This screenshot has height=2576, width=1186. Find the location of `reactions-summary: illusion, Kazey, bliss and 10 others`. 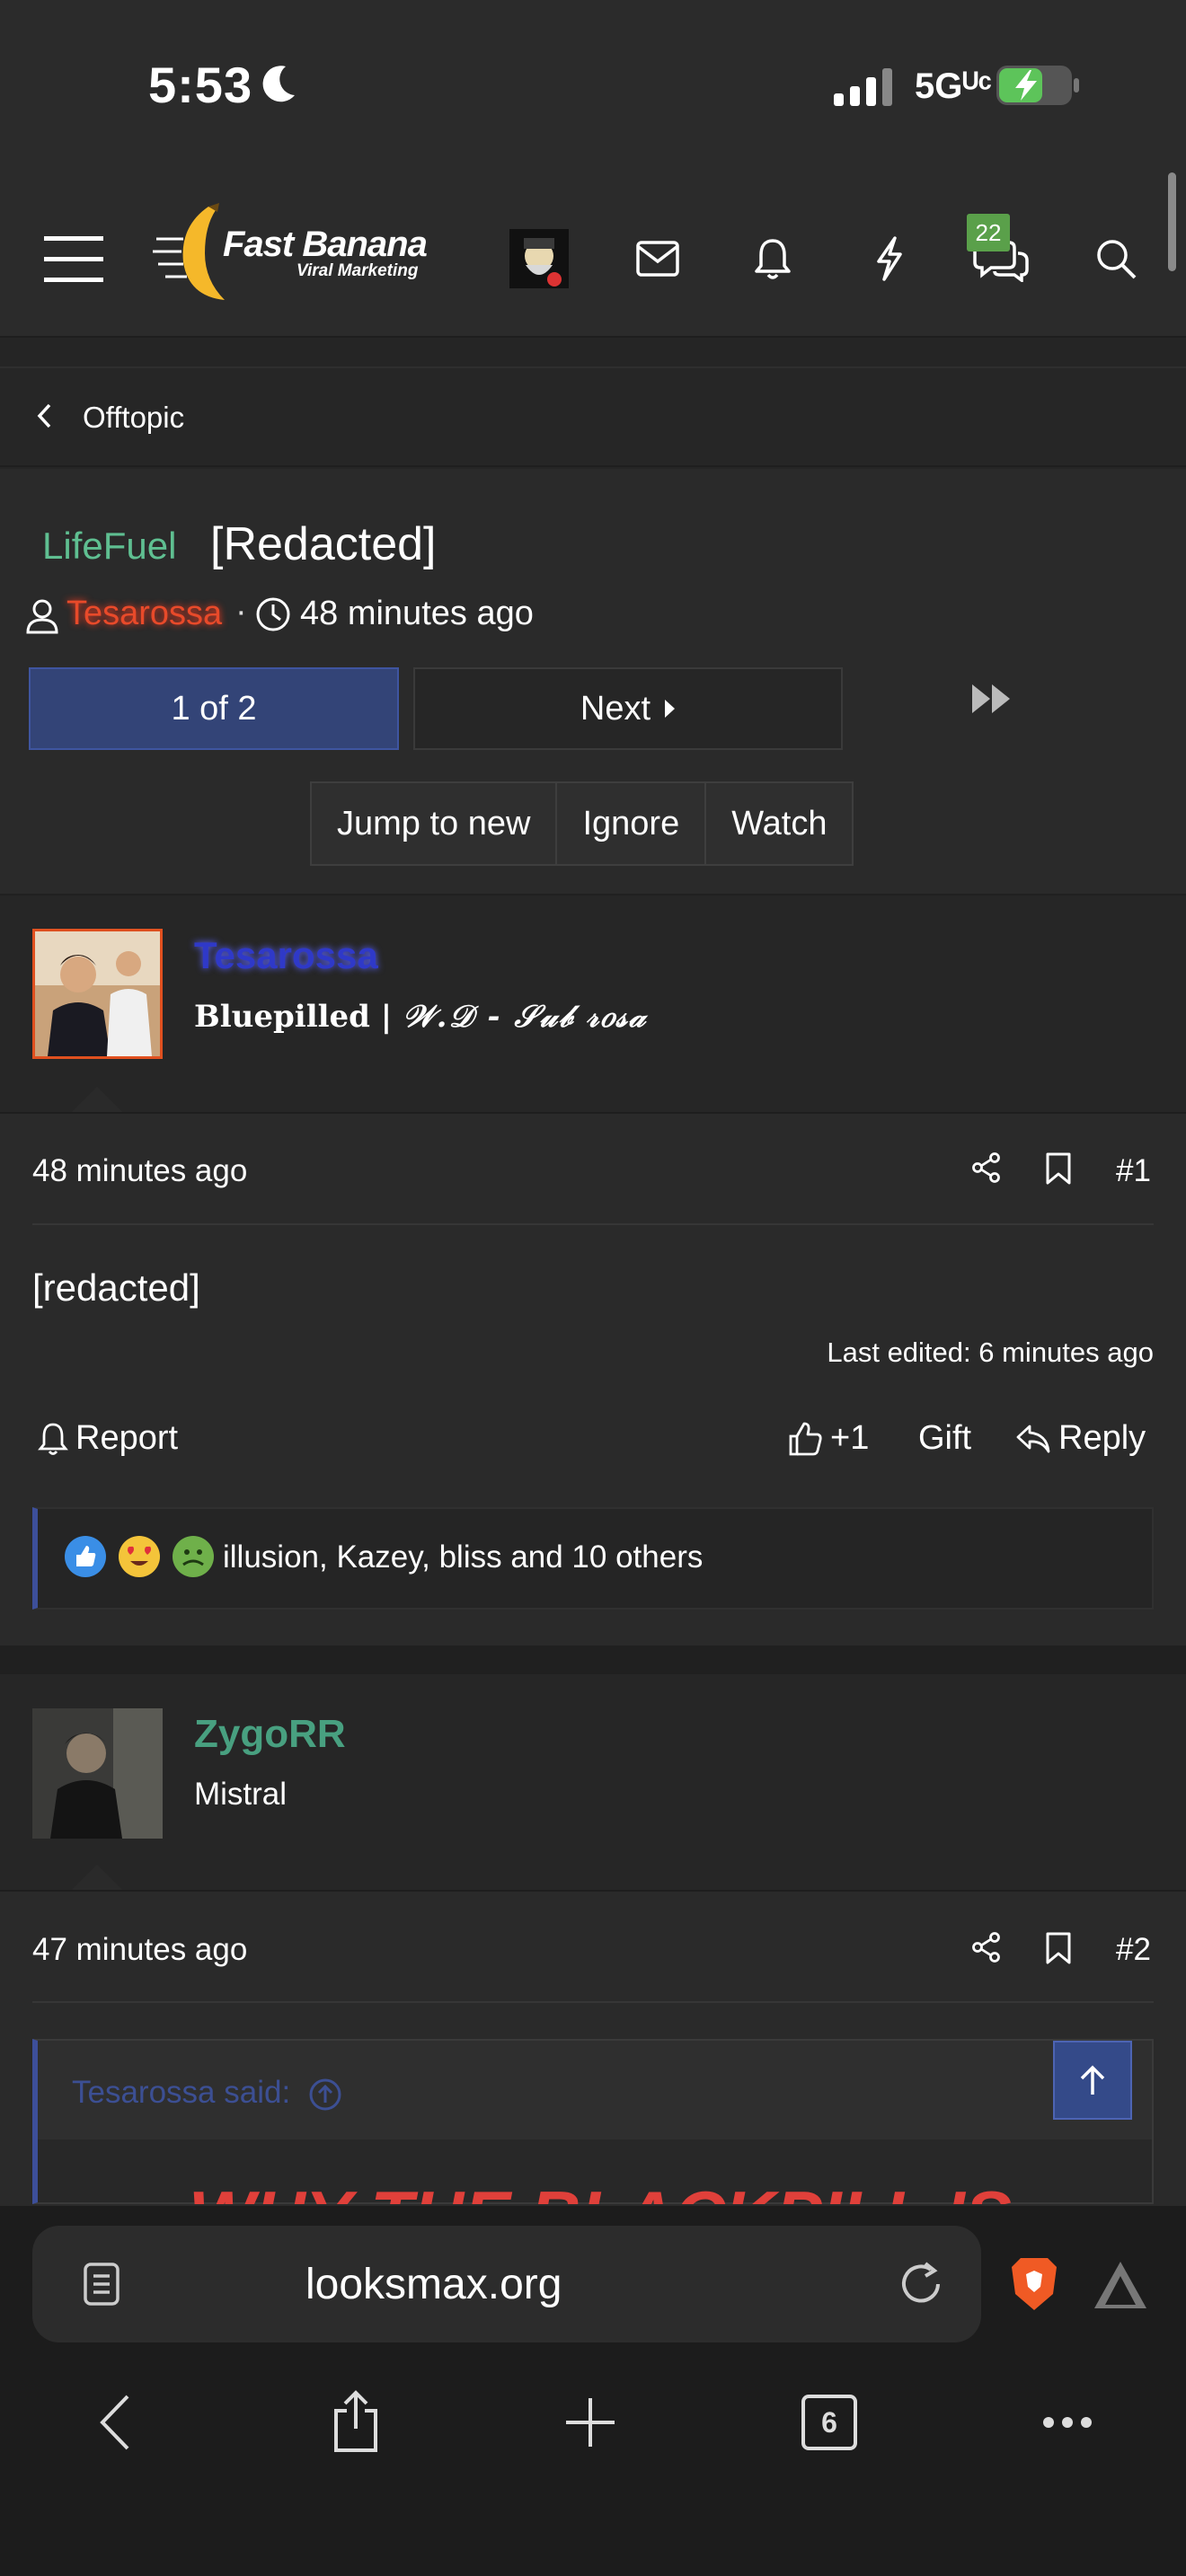

reactions-summary: illusion, Kazey, bliss and 10 others is located at coordinates (463, 1557).